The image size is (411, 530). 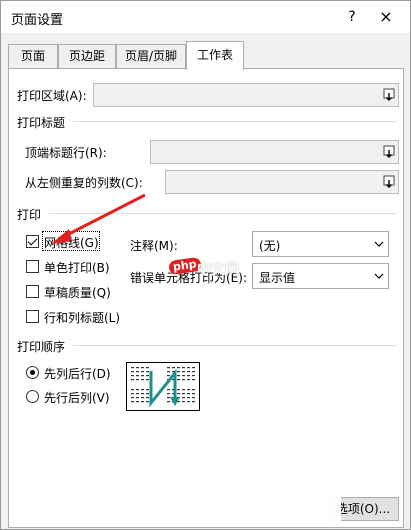 What do you see at coordinates (77, 397) in the screenshot?
I see `over-then-down-label: 先行后列(V)` at bounding box center [77, 397].